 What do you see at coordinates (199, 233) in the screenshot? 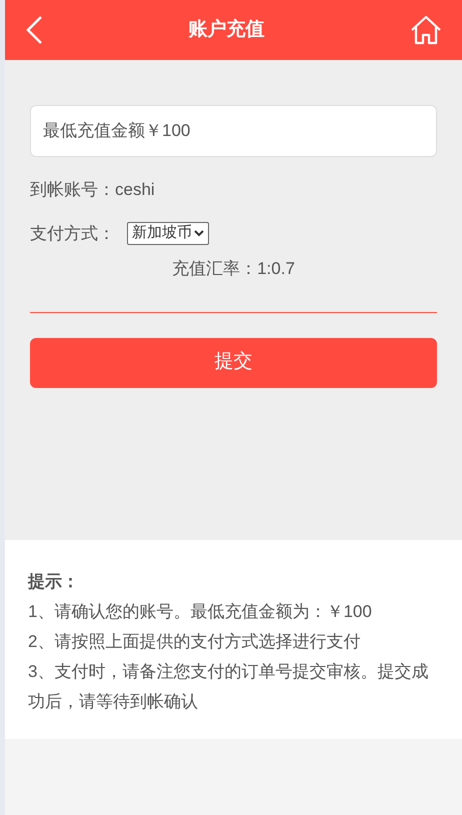
I see `chevron-down-icon` at bounding box center [199, 233].